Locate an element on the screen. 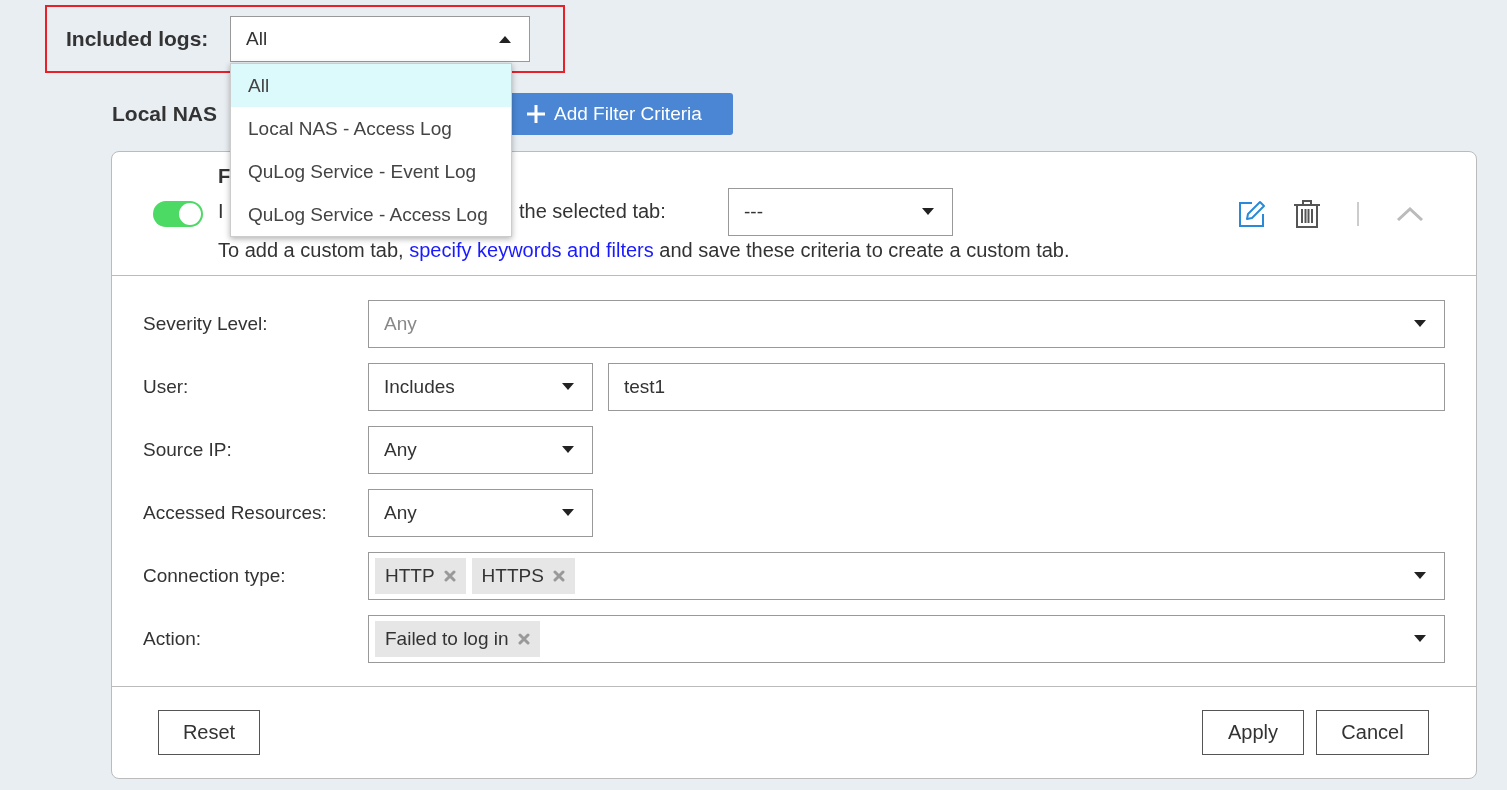 The height and width of the screenshot is (790, 1507). log-dropdown: All is located at coordinates (380, 39).